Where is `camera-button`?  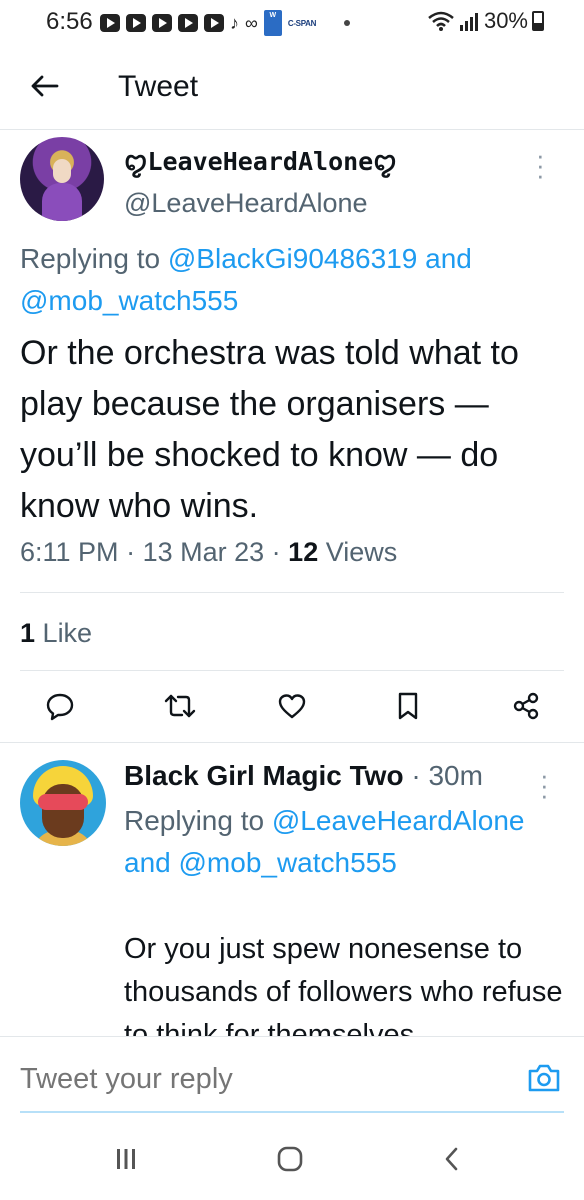 camera-button is located at coordinates (544, 1078).